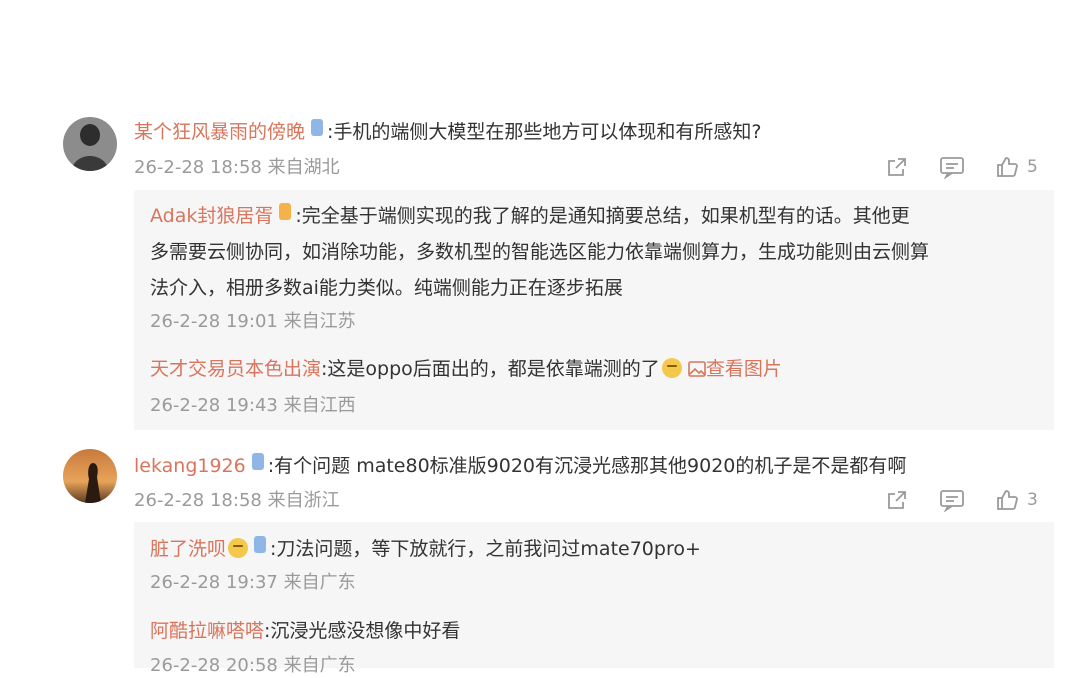  I want to click on image-icon, so click(697, 369).